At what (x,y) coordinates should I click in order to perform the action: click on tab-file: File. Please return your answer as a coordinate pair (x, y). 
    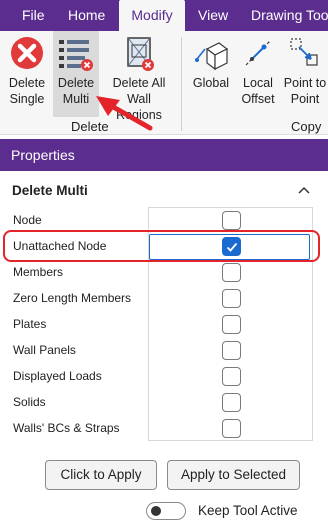
    Looking at the image, I should click on (33, 15).